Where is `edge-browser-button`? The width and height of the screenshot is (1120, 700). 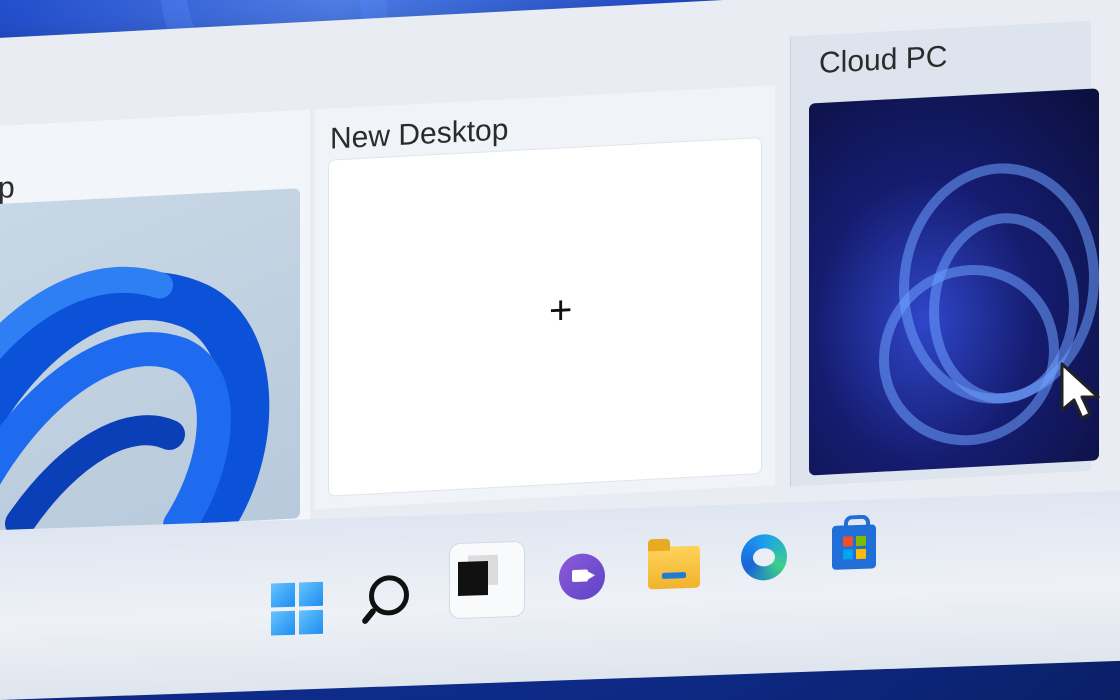
edge-browser-button is located at coordinates (764, 557).